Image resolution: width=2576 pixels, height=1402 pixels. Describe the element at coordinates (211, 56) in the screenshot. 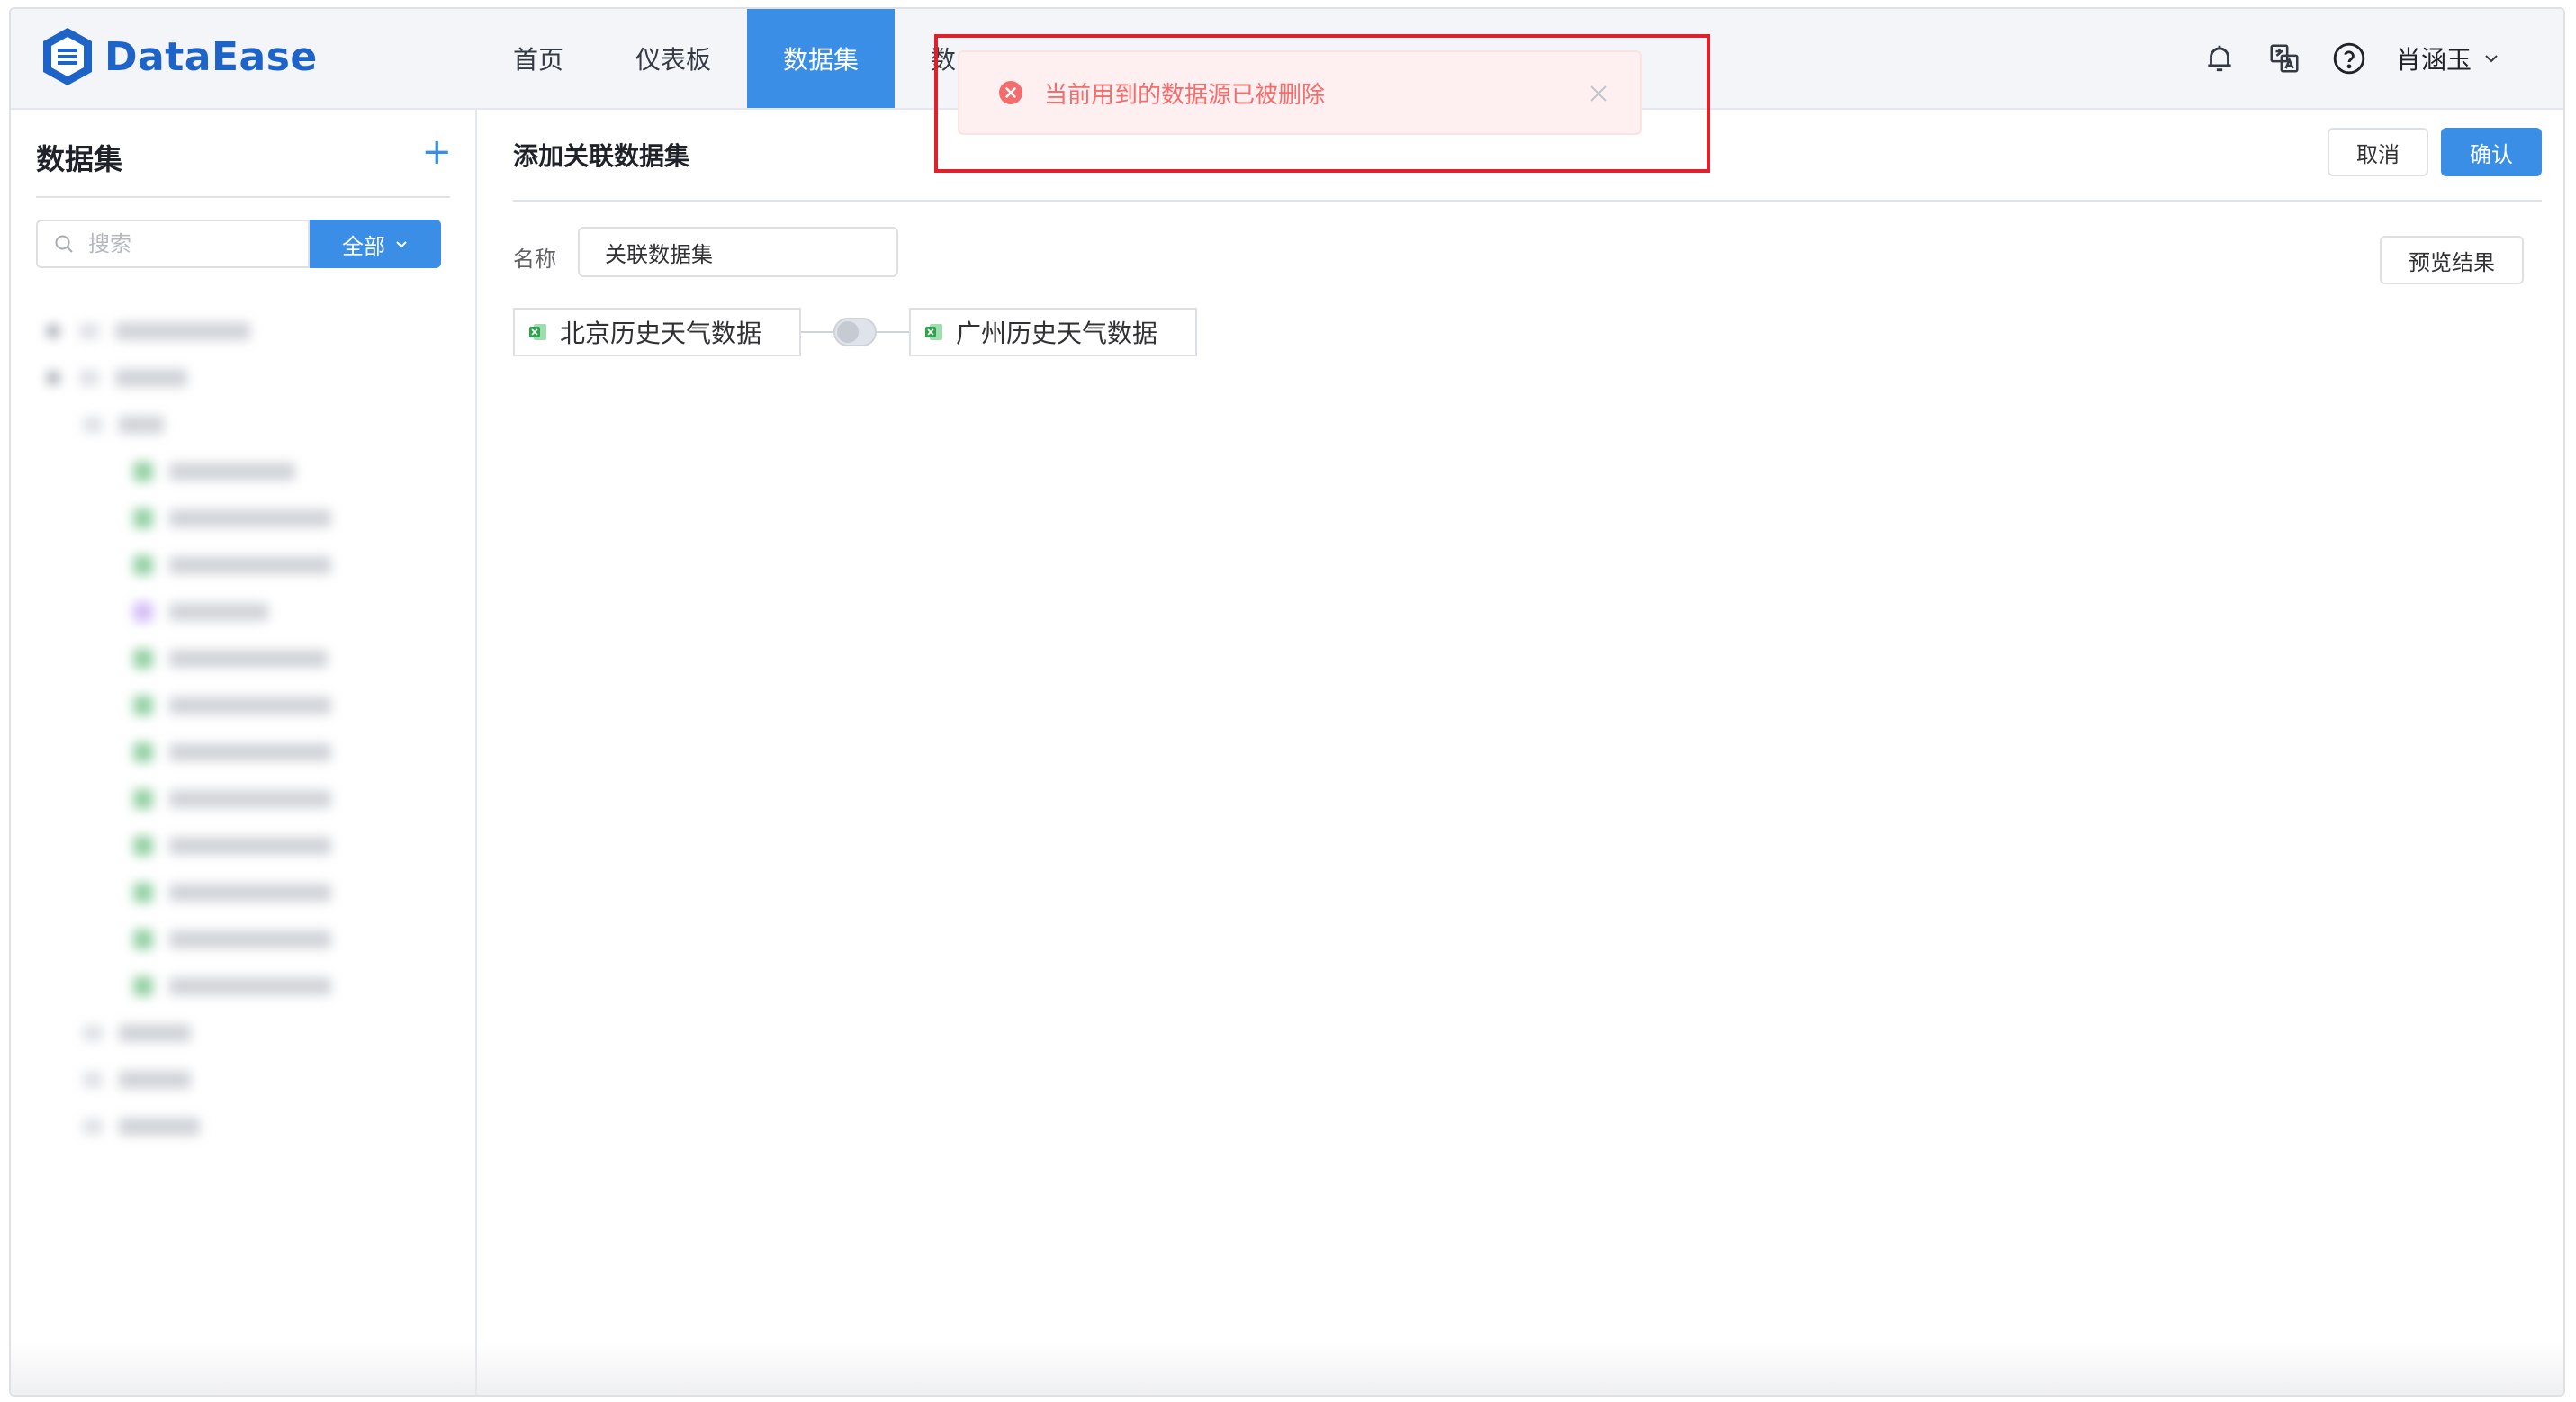

I see `logo-text: DataEase` at that location.